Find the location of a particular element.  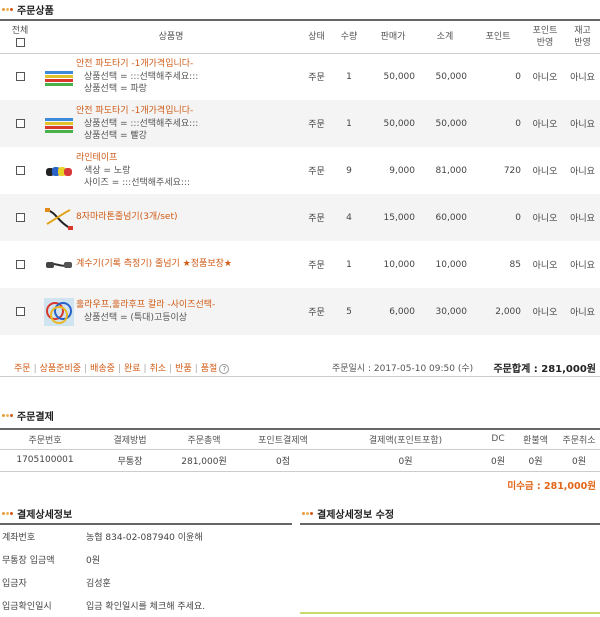

point-cell: 2,000 is located at coordinates (498, 311).